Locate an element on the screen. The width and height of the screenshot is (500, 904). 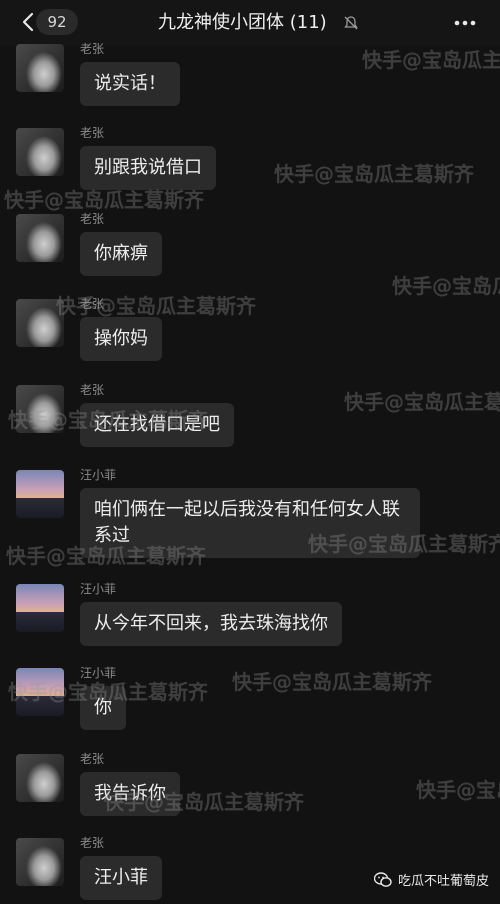
message-bubble: 说实话！ is located at coordinates (130, 84).